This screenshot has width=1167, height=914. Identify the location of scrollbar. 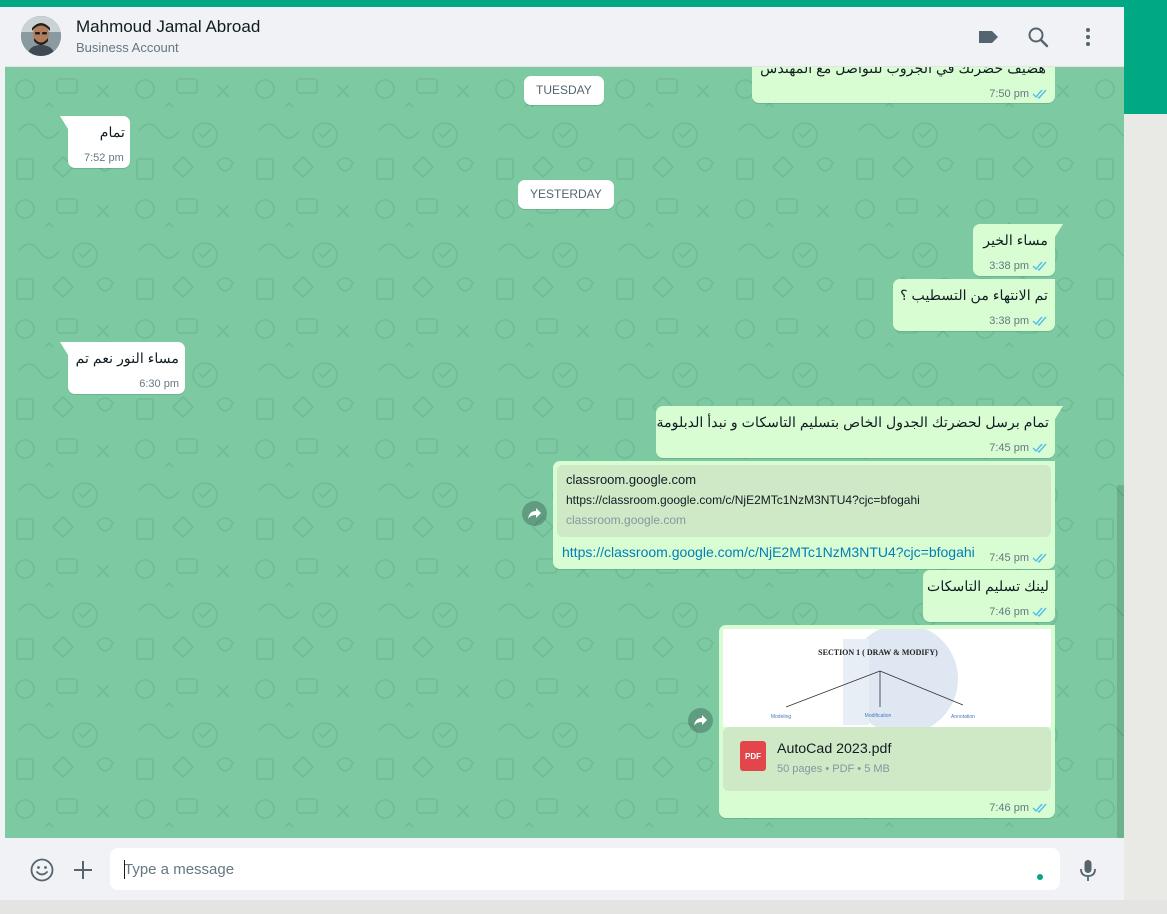
(1120, 661).